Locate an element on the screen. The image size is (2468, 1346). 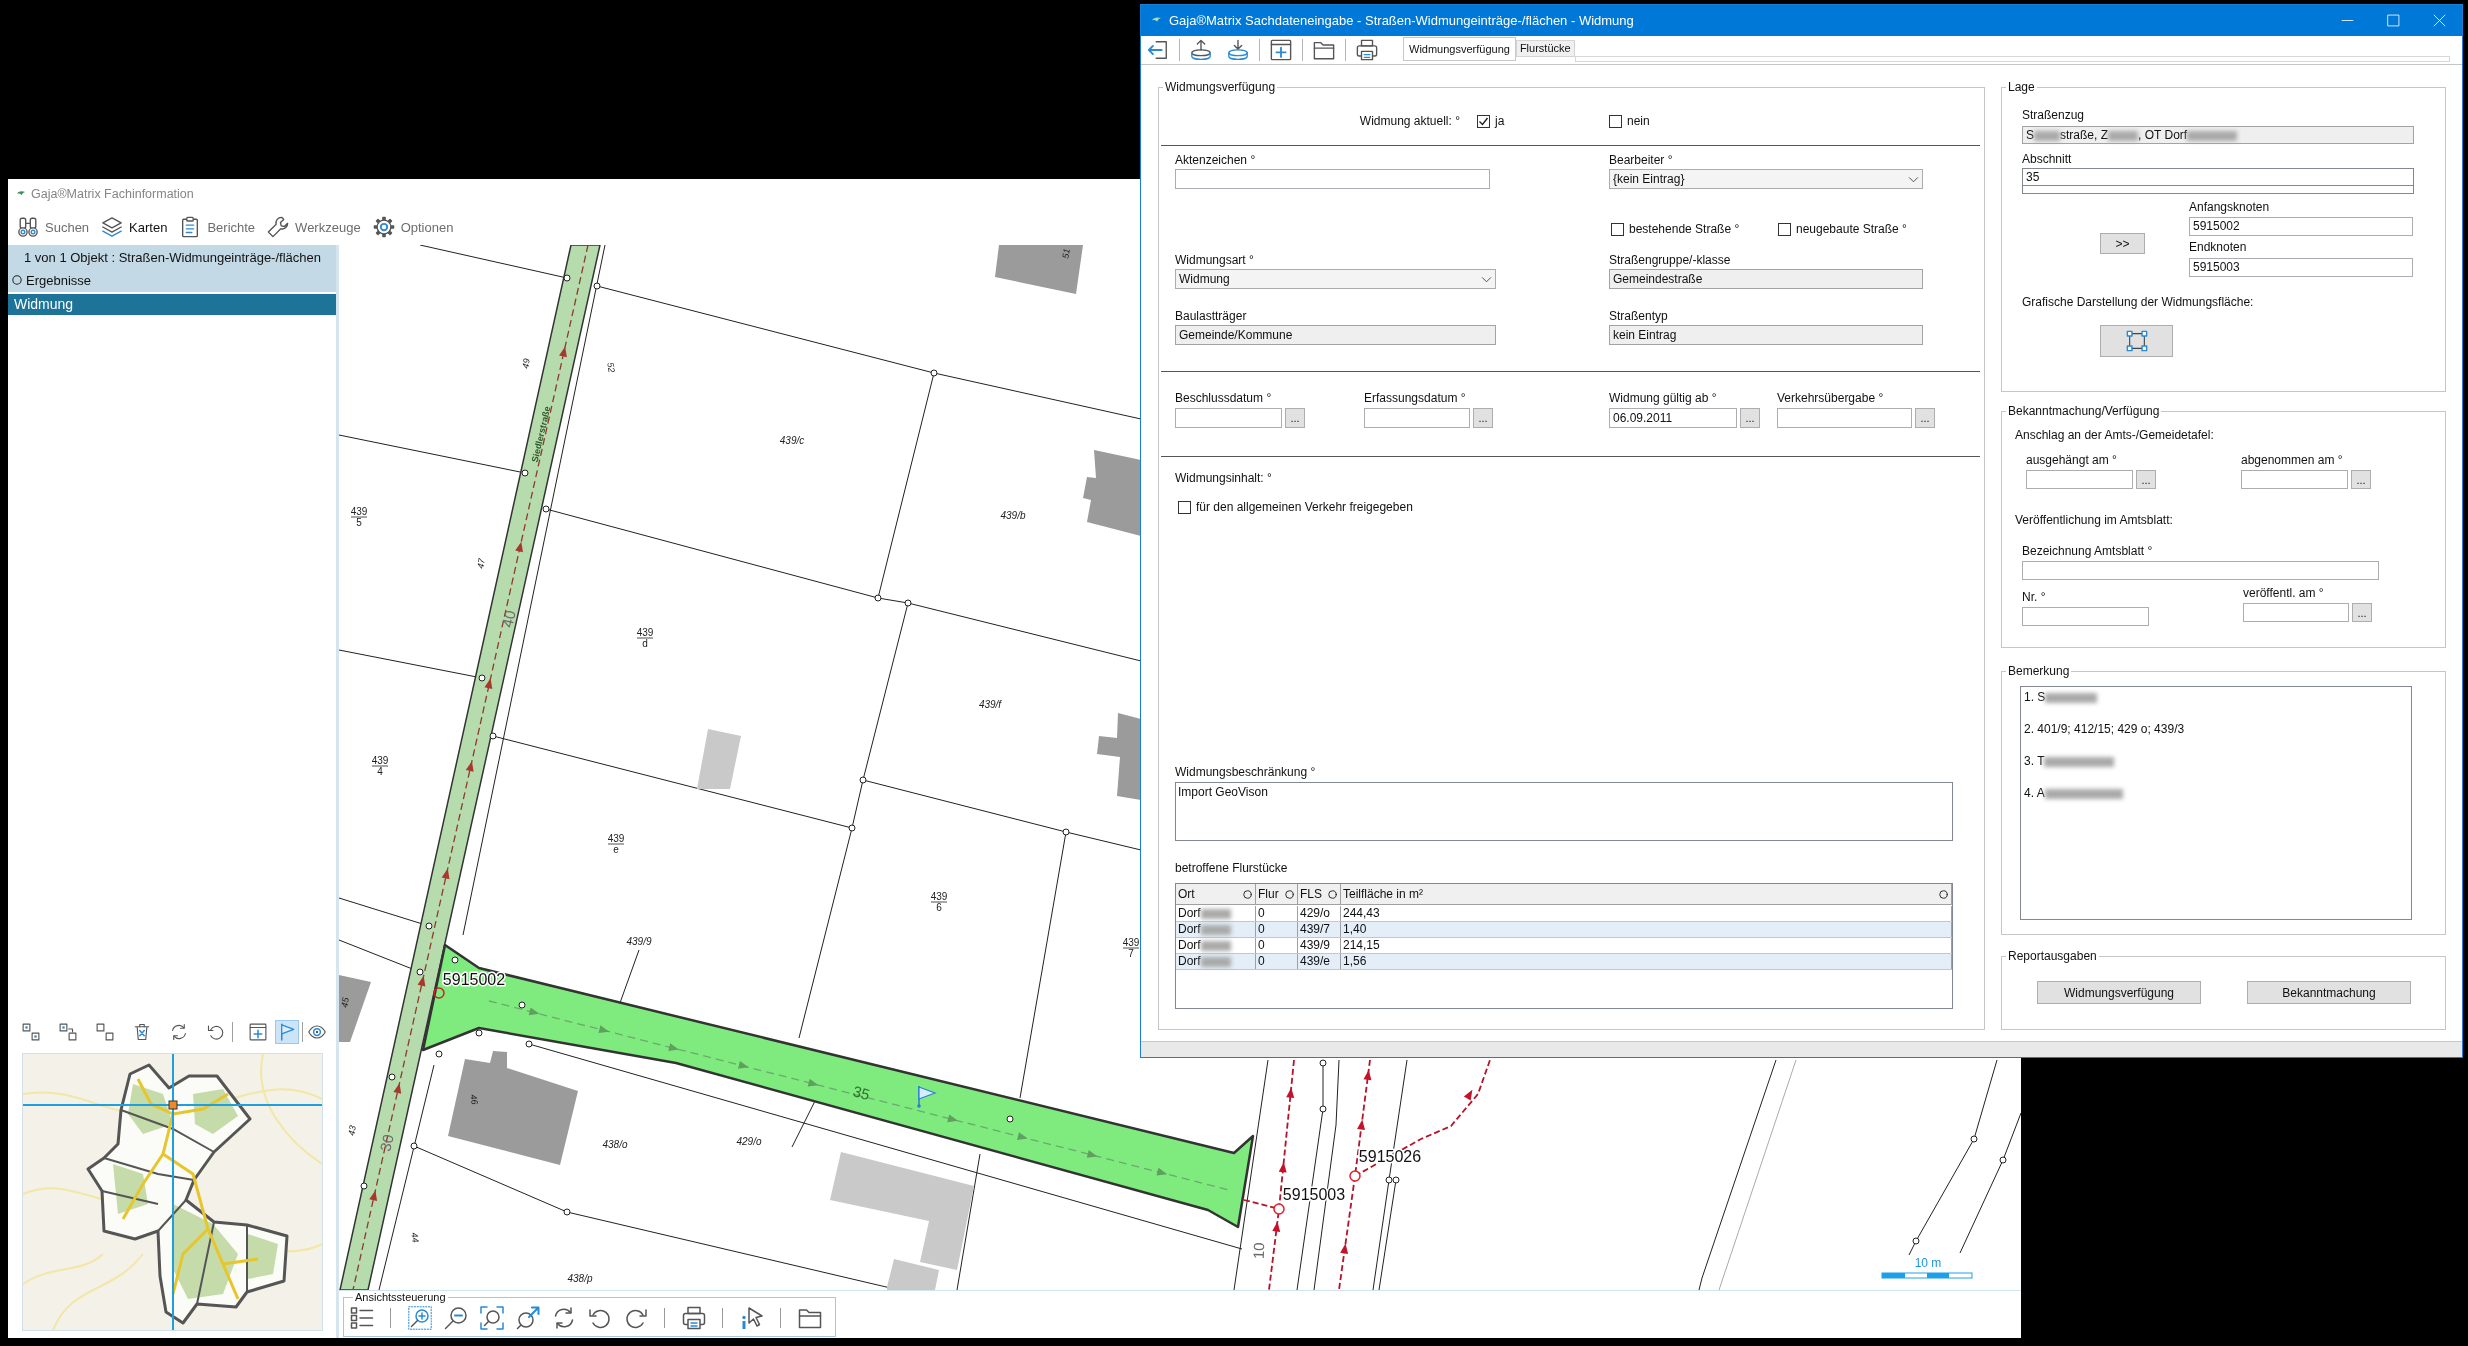
column-header: Teilfläche in m² is located at coordinates (1646, 894).